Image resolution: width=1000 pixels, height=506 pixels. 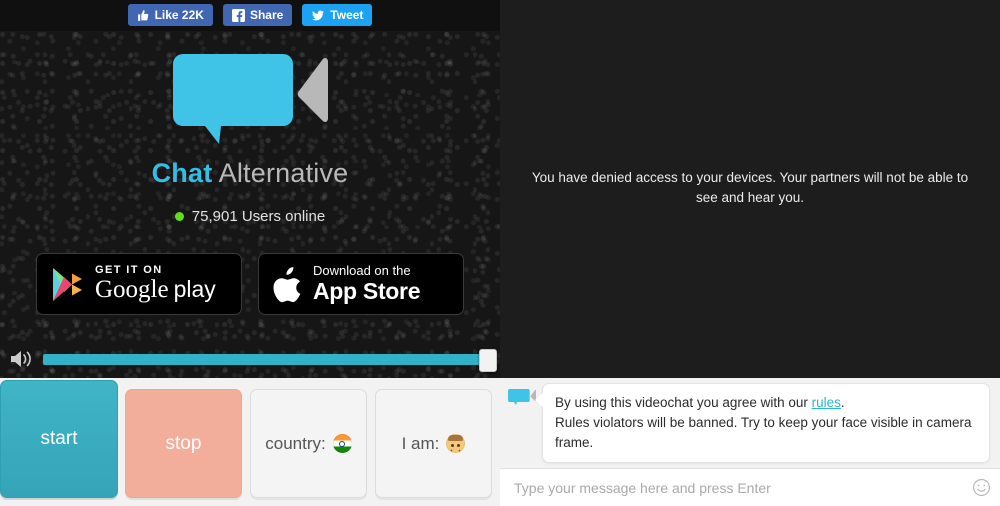 What do you see at coordinates (179, 15) in the screenshot?
I see `like-button-label: Like 22K` at bounding box center [179, 15].